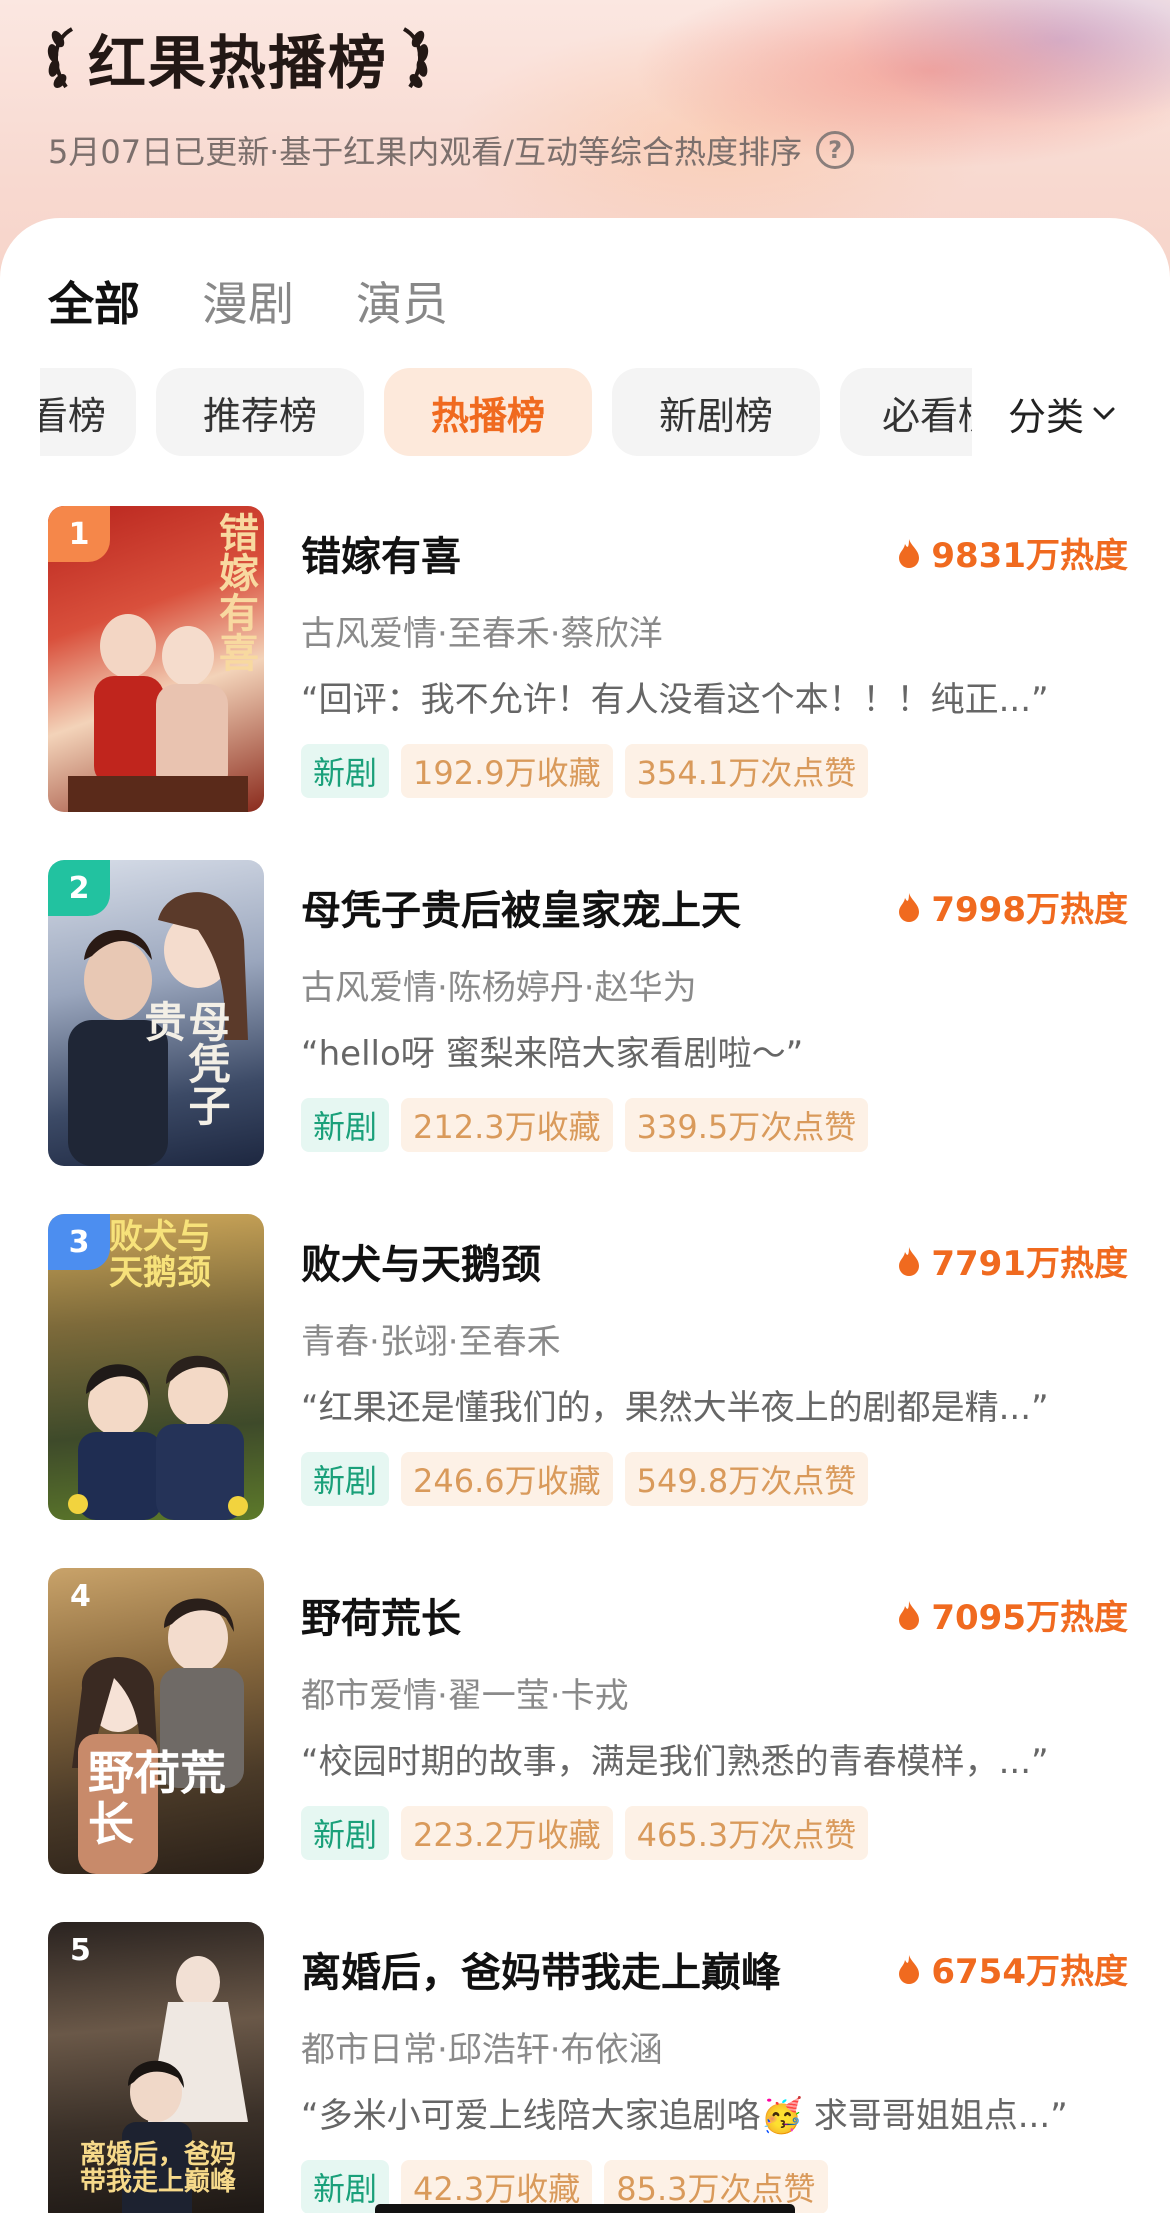  What do you see at coordinates (184, 1063) in the screenshot?
I see `poster-title-text: 母凭子贵` at bounding box center [184, 1063].